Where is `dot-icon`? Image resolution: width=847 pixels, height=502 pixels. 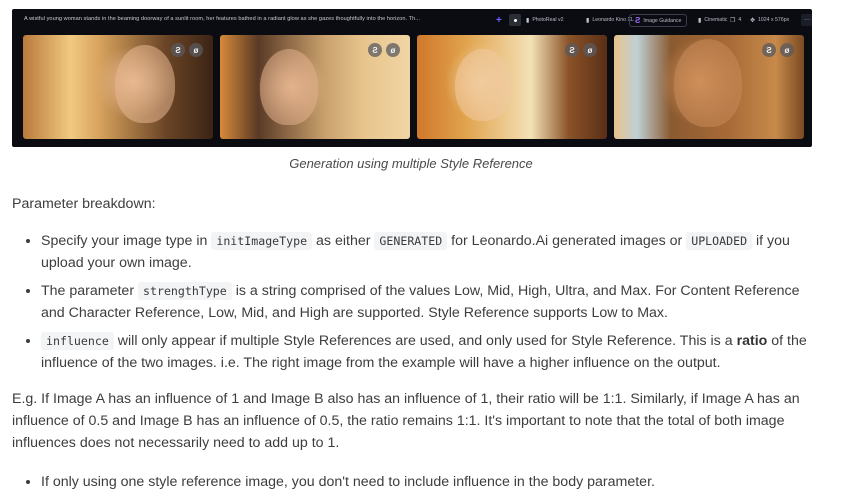
dot-icon is located at coordinates (515, 20).